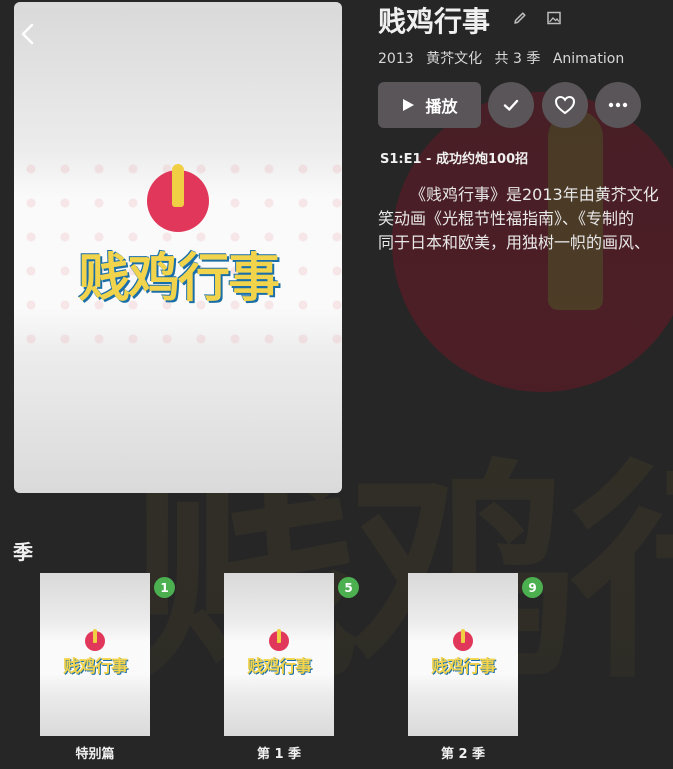 The height and width of the screenshot is (769, 673). What do you see at coordinates (178, 237) in the screenshot?
I see `poster-logo: 贱鸡行事` at bounding box center [178, 237].